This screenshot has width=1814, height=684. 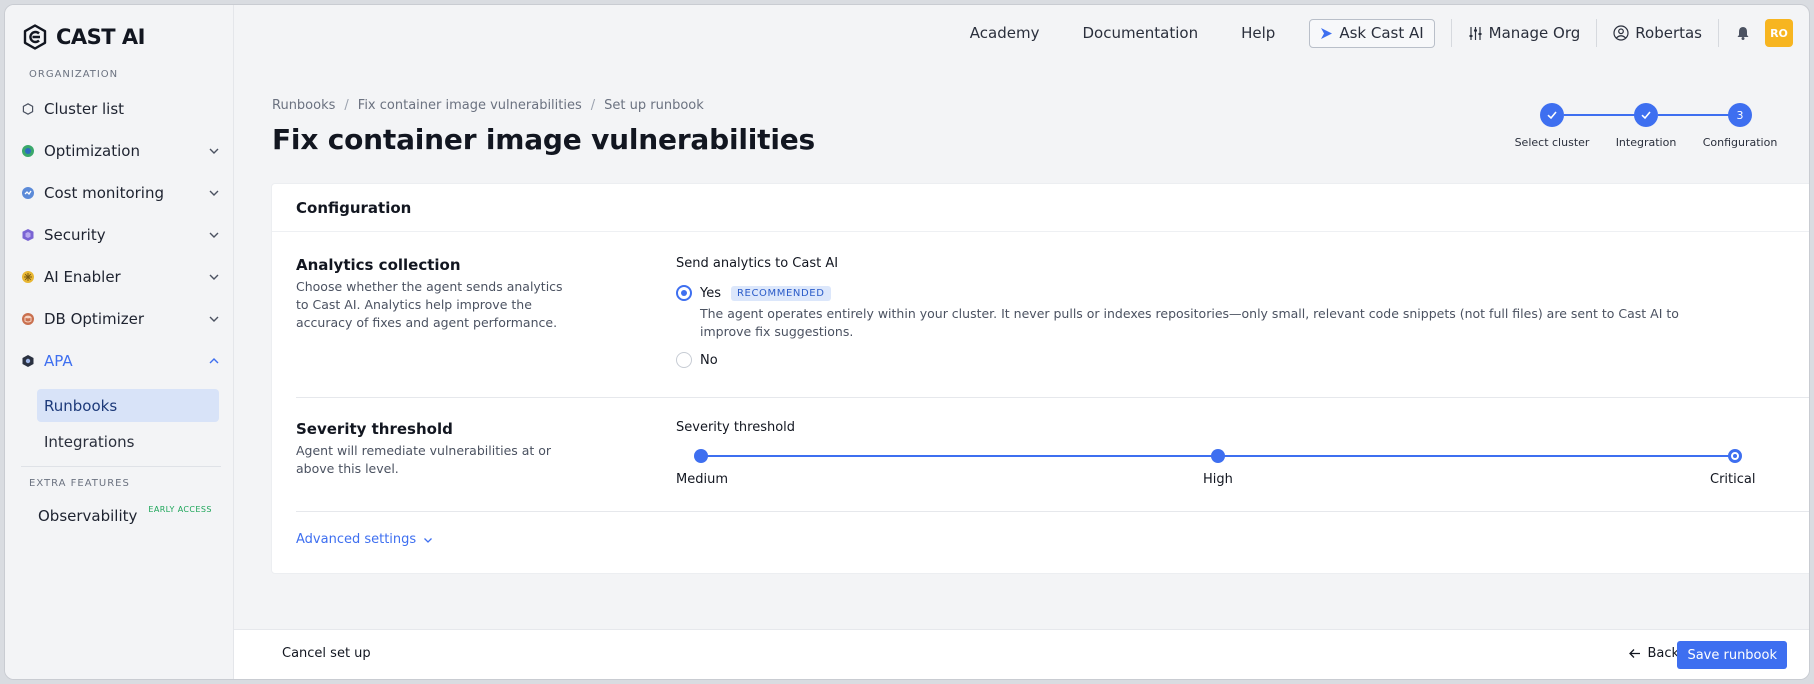 What do you see at coordinates (28, 193) in the screenshot?
I see `cost-monitoring-icon` at bounding box center [28, 193].